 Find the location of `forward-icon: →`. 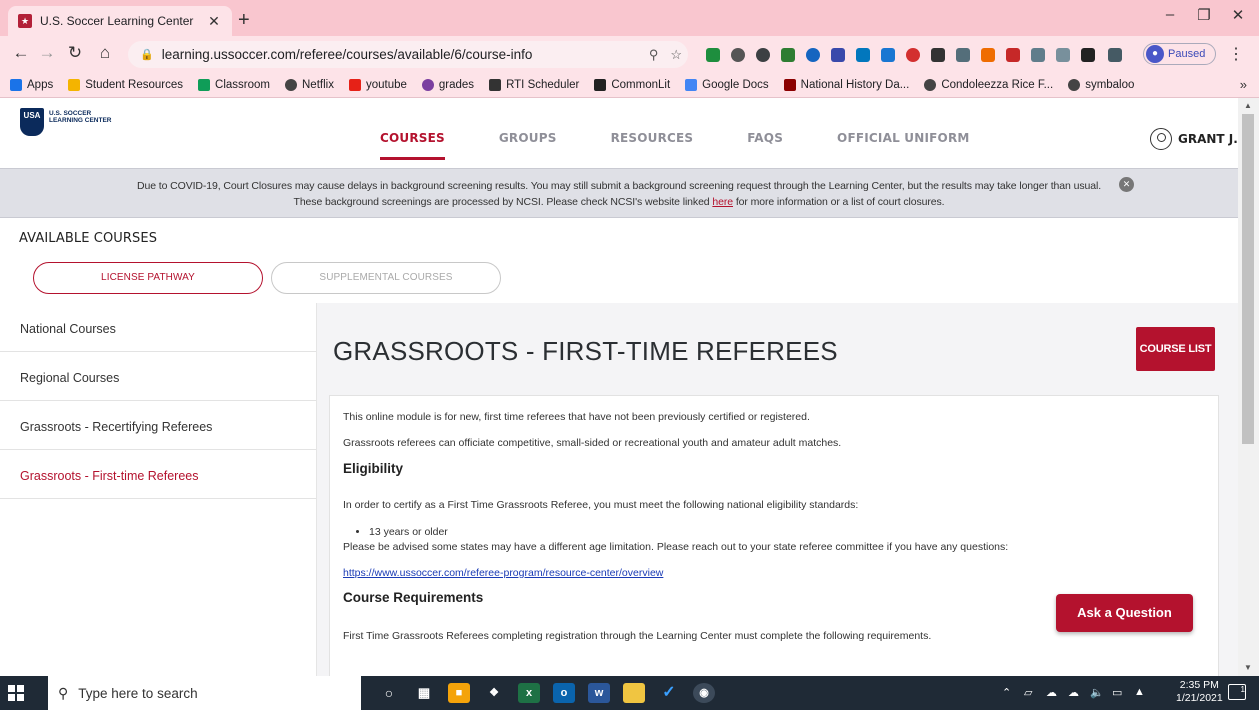

forward-icon: → is located at coordinates (47, 53).